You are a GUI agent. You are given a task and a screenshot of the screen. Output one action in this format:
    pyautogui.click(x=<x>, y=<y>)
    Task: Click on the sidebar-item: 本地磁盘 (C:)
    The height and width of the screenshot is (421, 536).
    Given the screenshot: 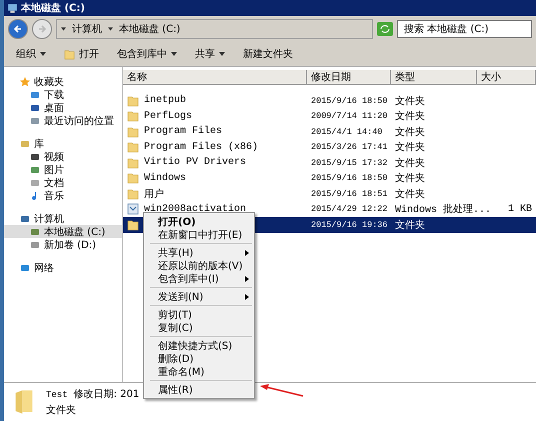 What is the action you would take?
    pyautogui.click(x=63, y=231)
    